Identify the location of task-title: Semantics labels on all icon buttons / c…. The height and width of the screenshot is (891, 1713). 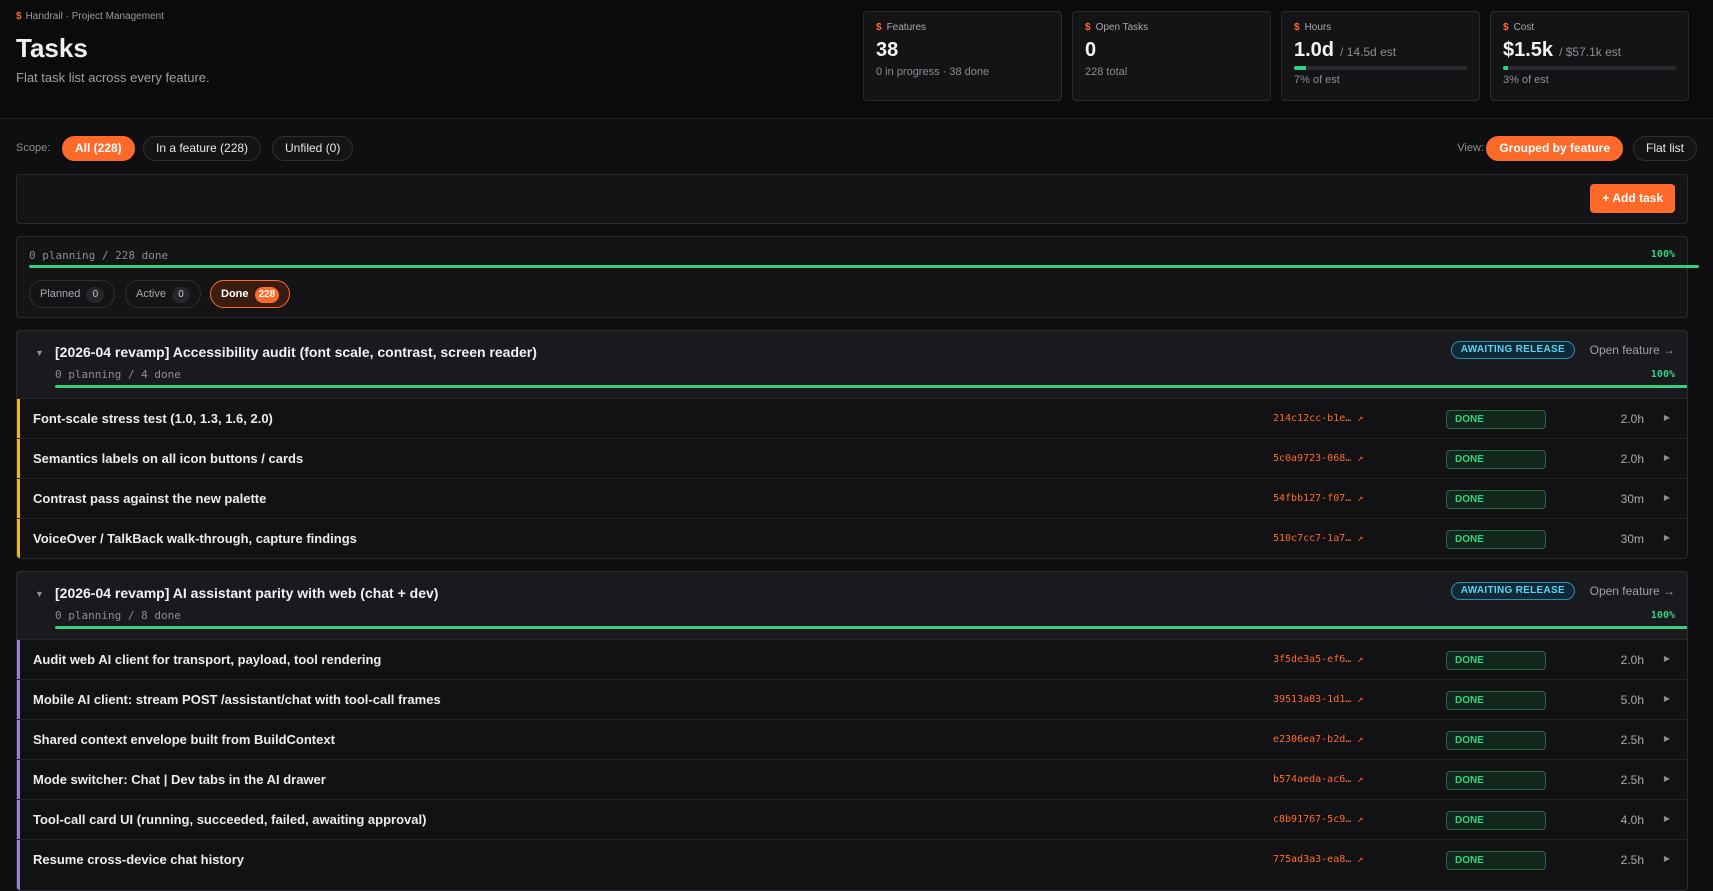
(168, 458).